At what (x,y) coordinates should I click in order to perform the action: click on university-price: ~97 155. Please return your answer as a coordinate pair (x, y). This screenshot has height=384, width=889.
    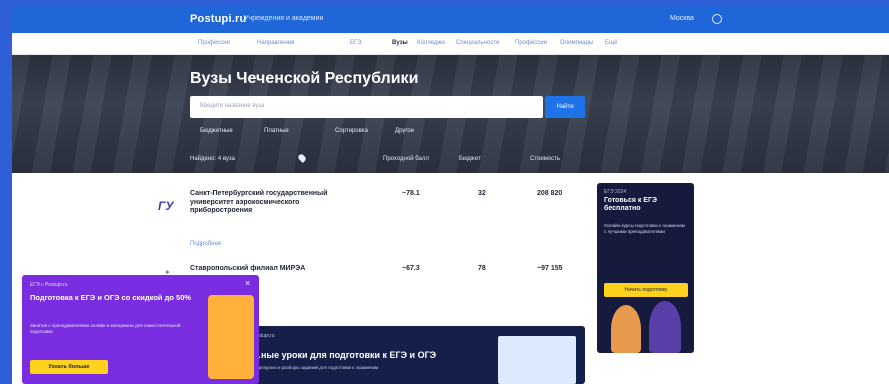
    Looking at the image, I should click on (550, 268).